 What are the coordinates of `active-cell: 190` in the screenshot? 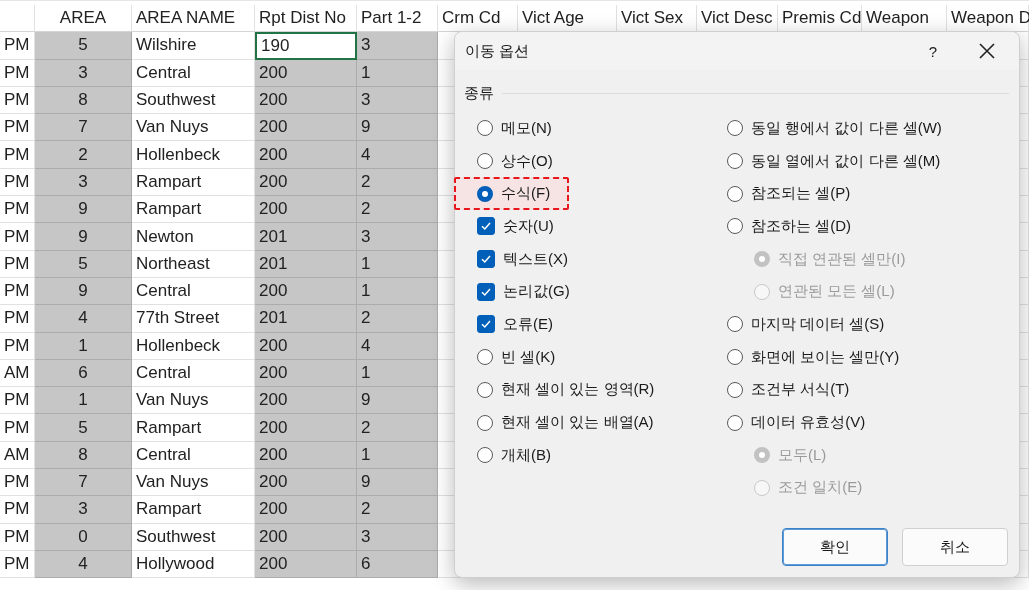 It's located at (306, 46).